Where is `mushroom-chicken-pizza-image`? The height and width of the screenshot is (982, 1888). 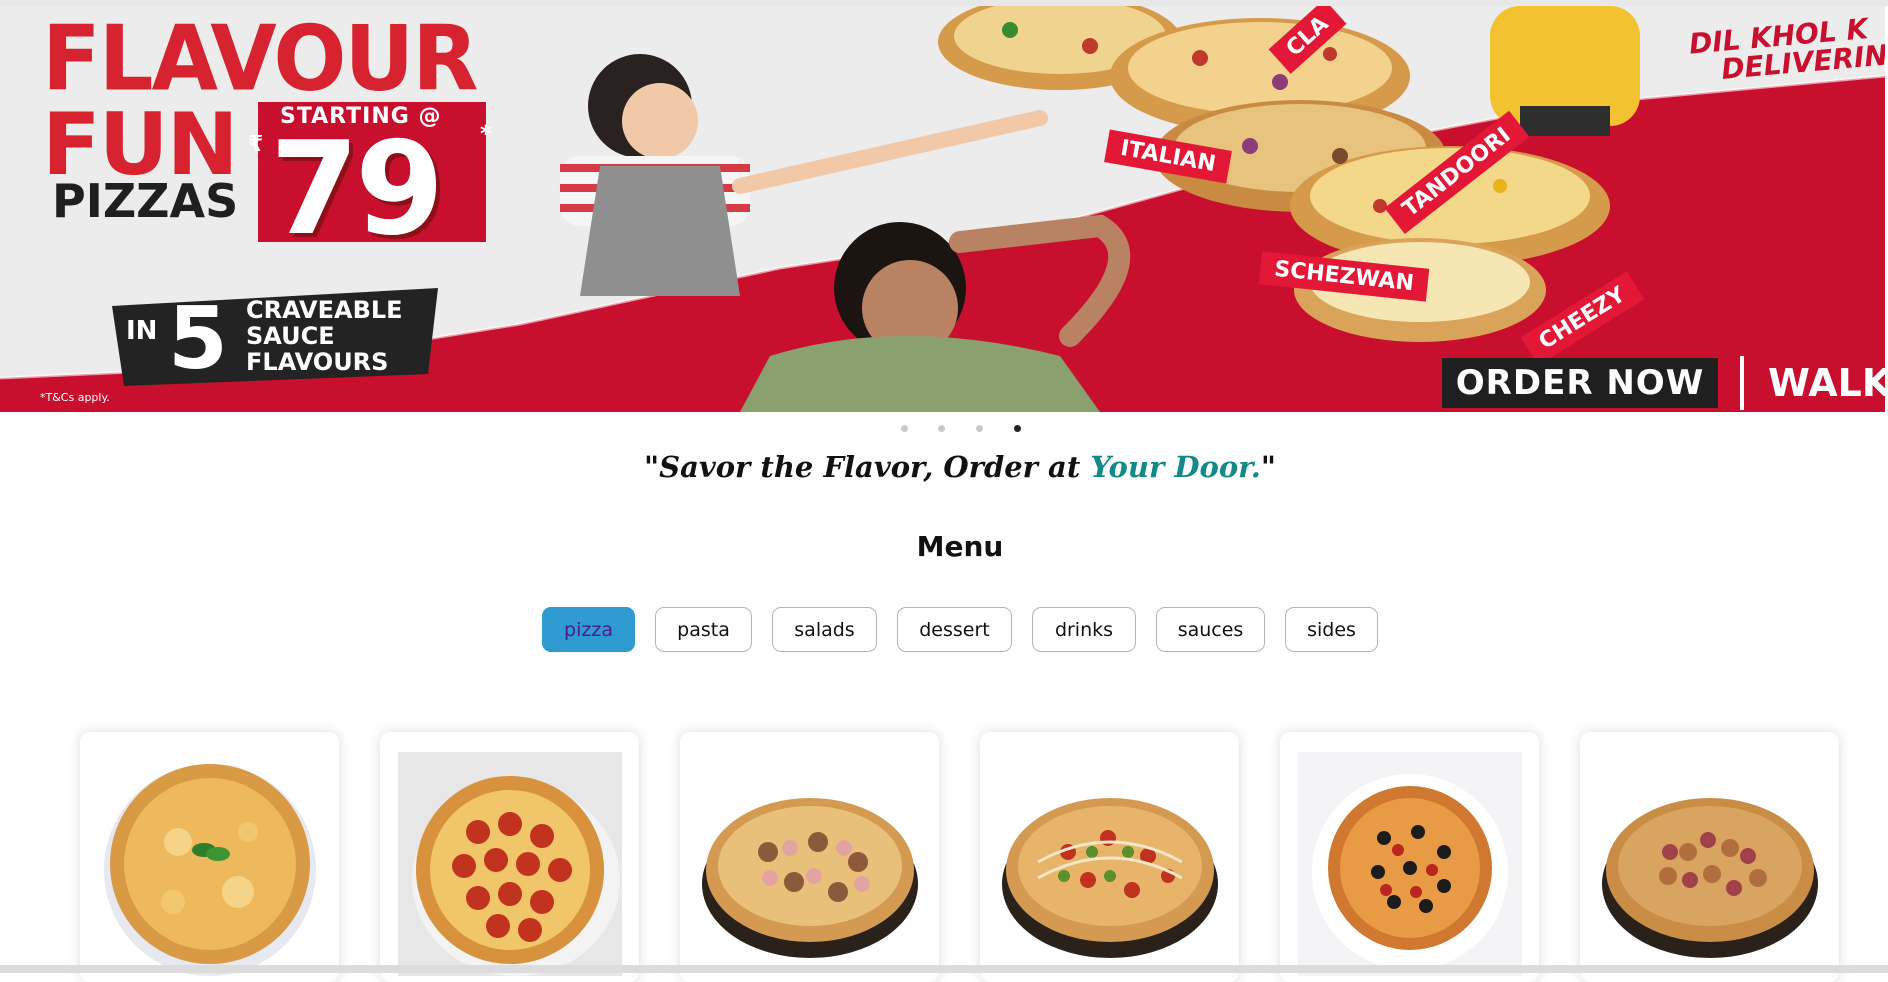
mushroom-chicken-pizza-image is located at coordinates (810, 864).